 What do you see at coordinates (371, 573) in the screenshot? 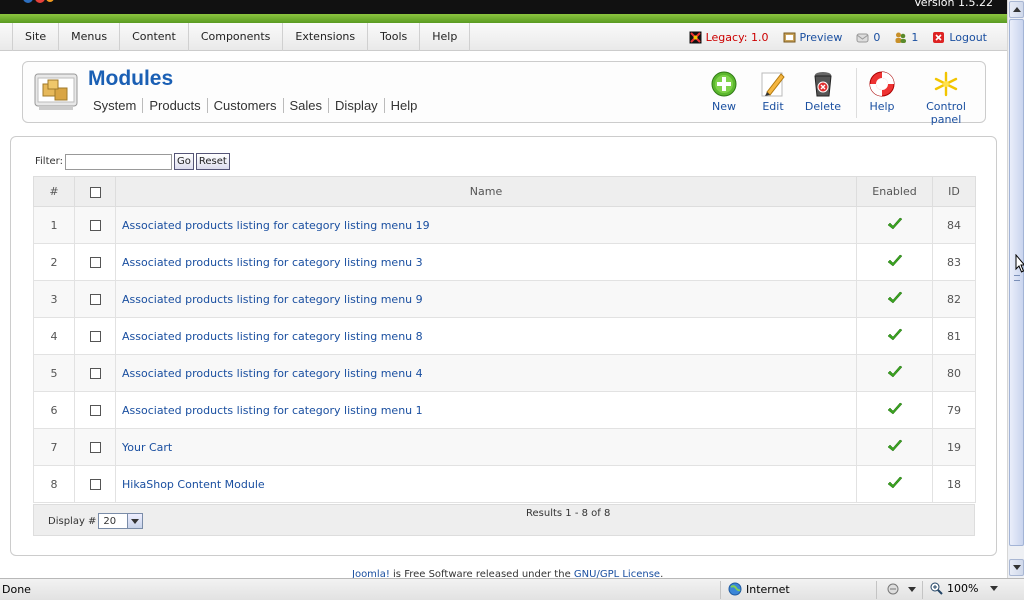
I see `joomla-link: Joomla!` at bounding box center [371, 573].